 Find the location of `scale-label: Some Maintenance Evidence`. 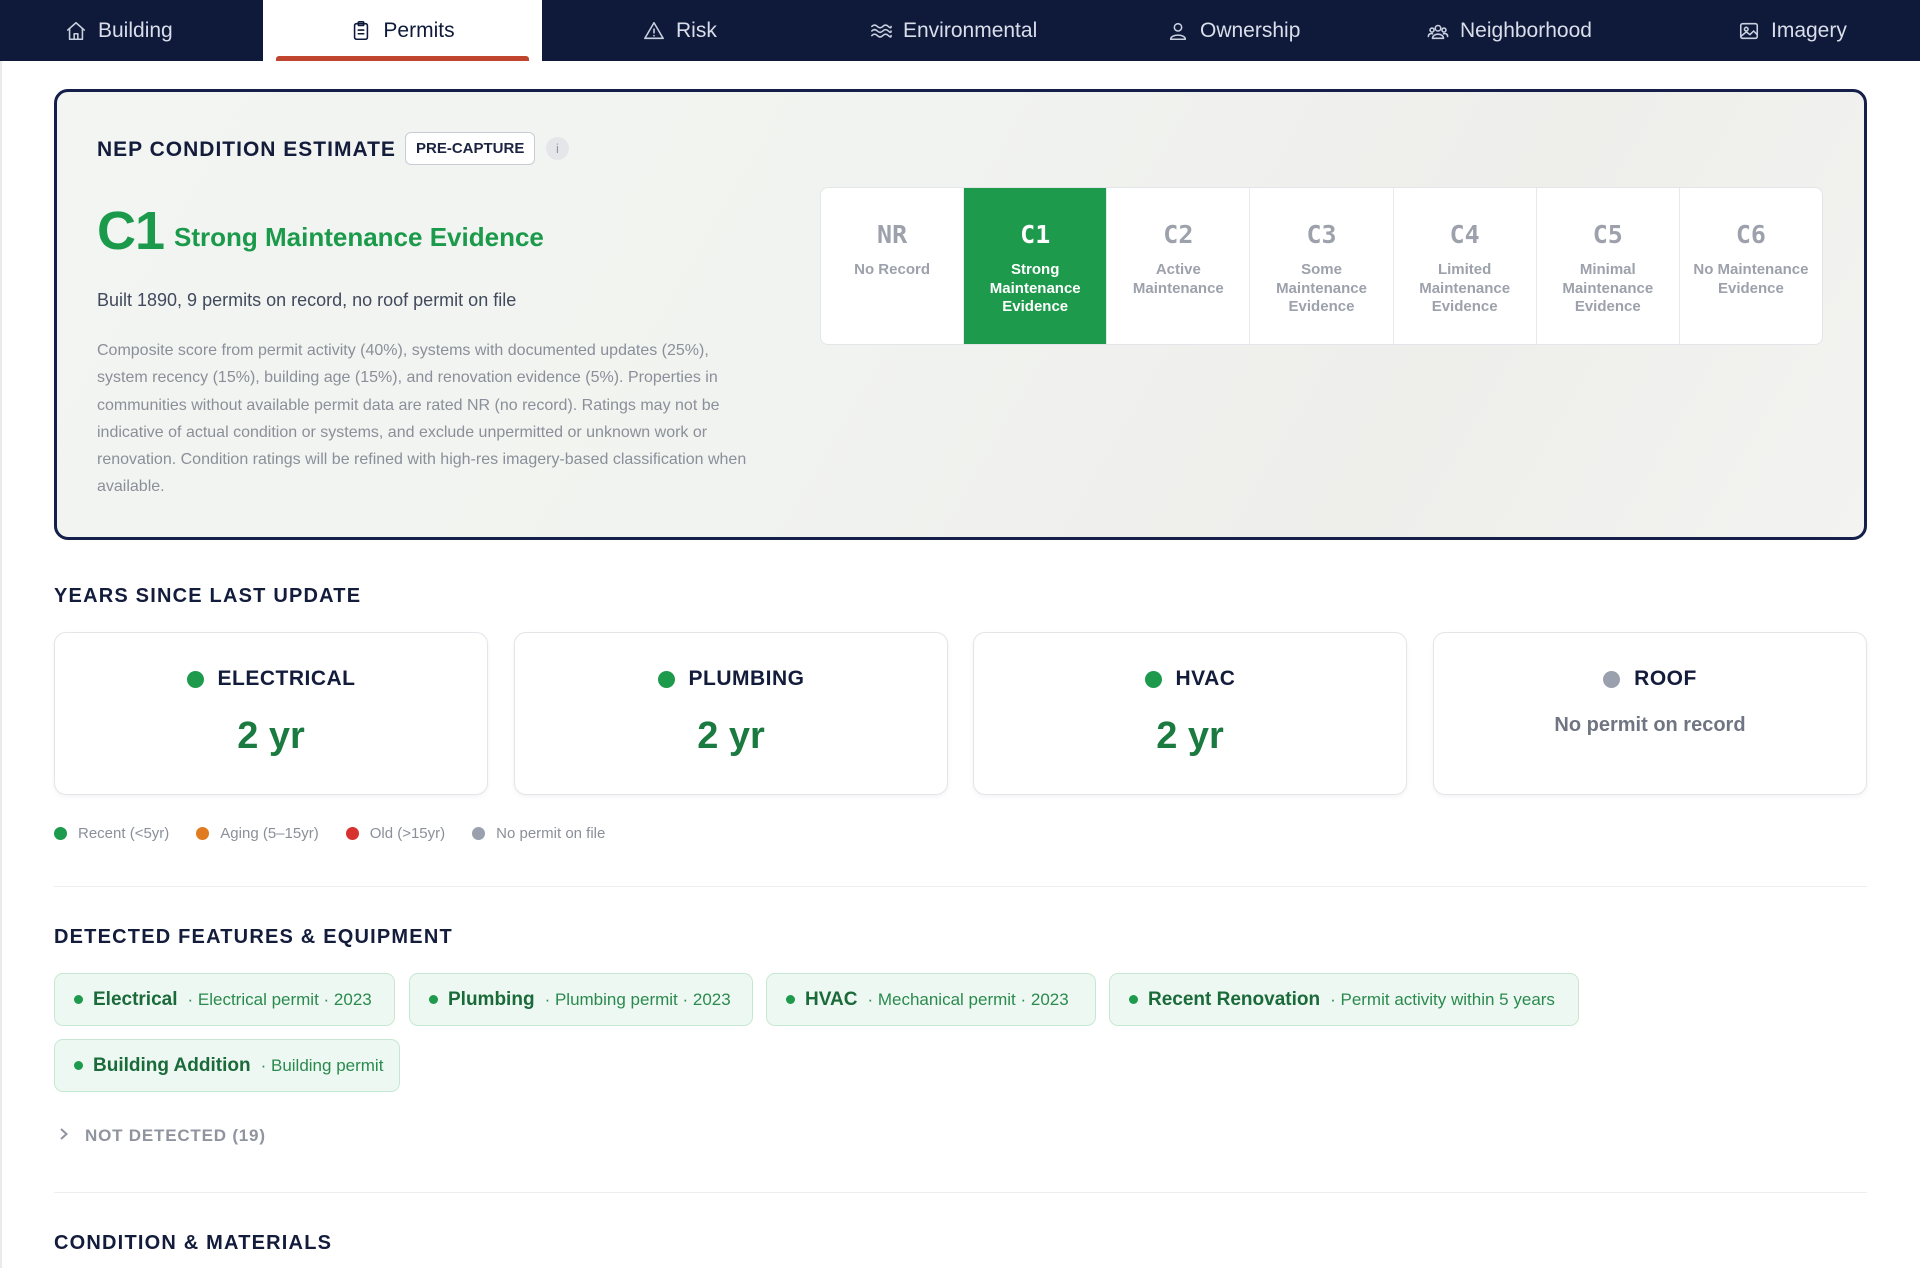

scale-label: Some Maintenance Evidence is located at coordinates (1321, 288).